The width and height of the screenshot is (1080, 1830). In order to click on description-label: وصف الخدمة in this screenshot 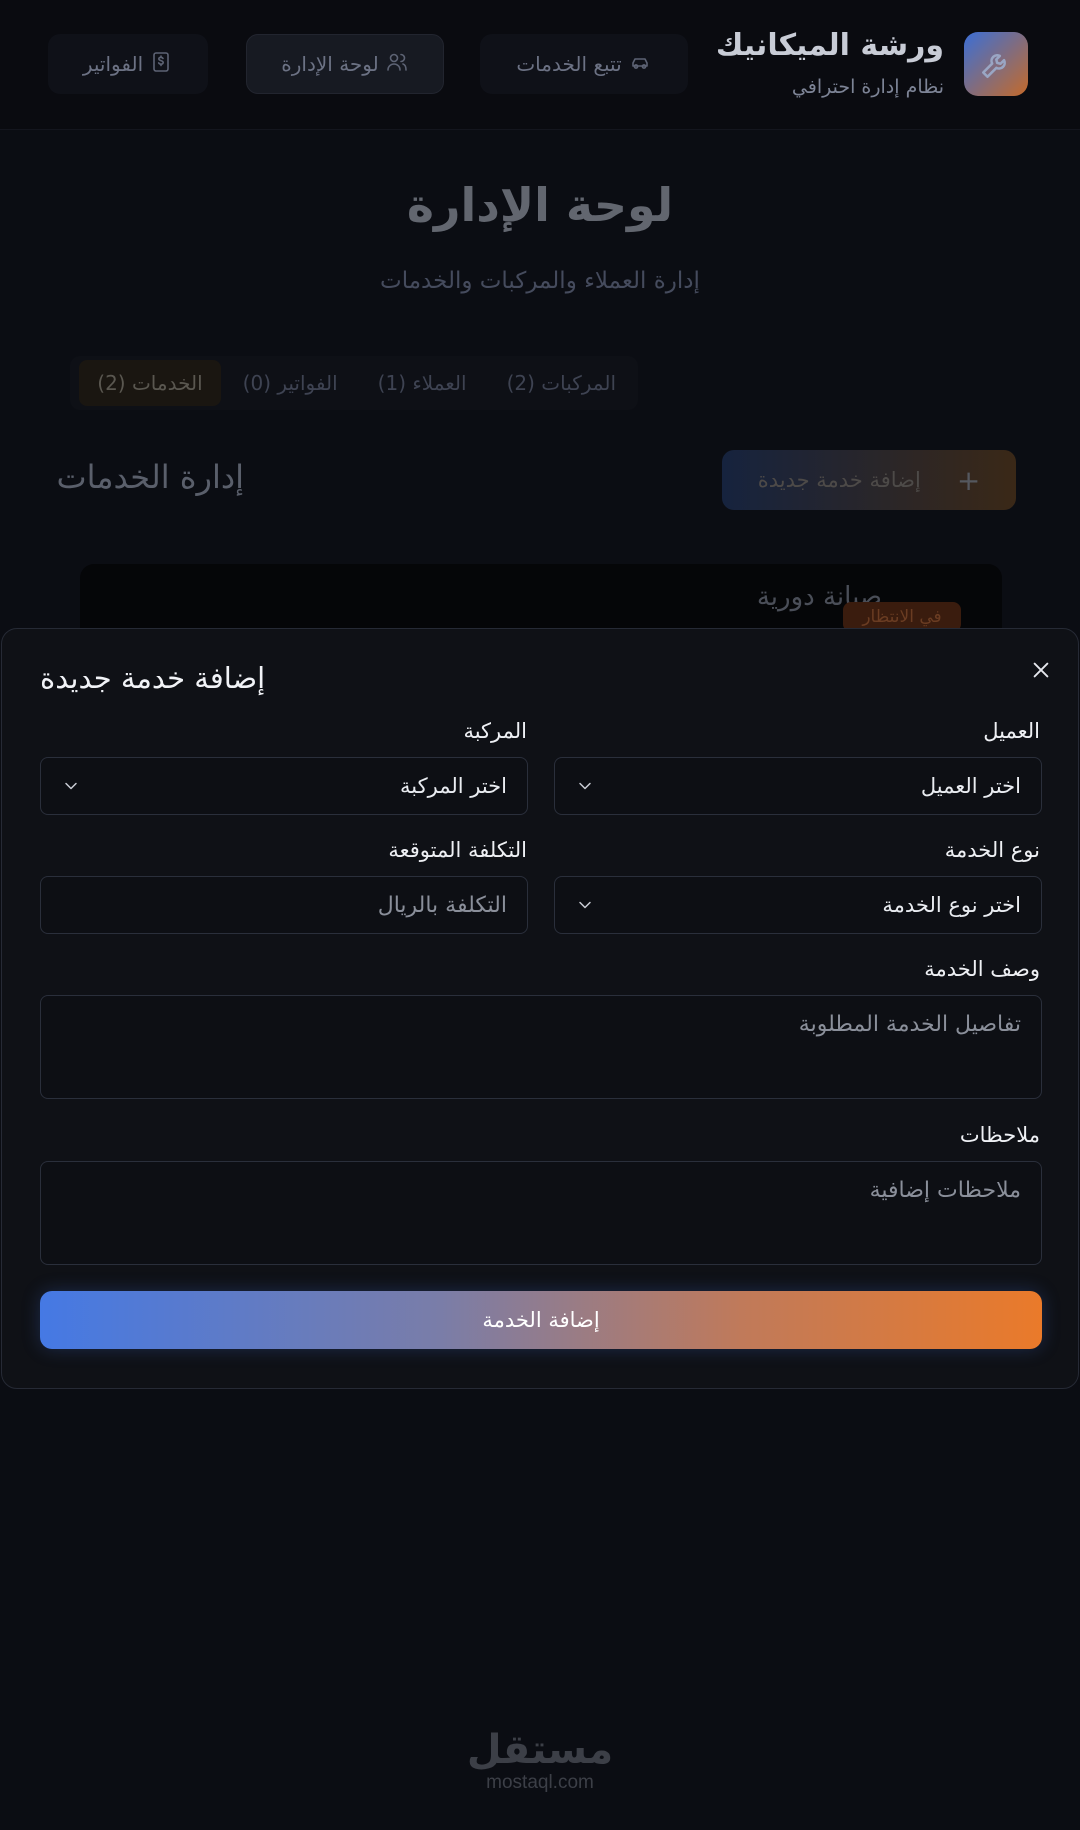, I will do `click(982, 969)`.